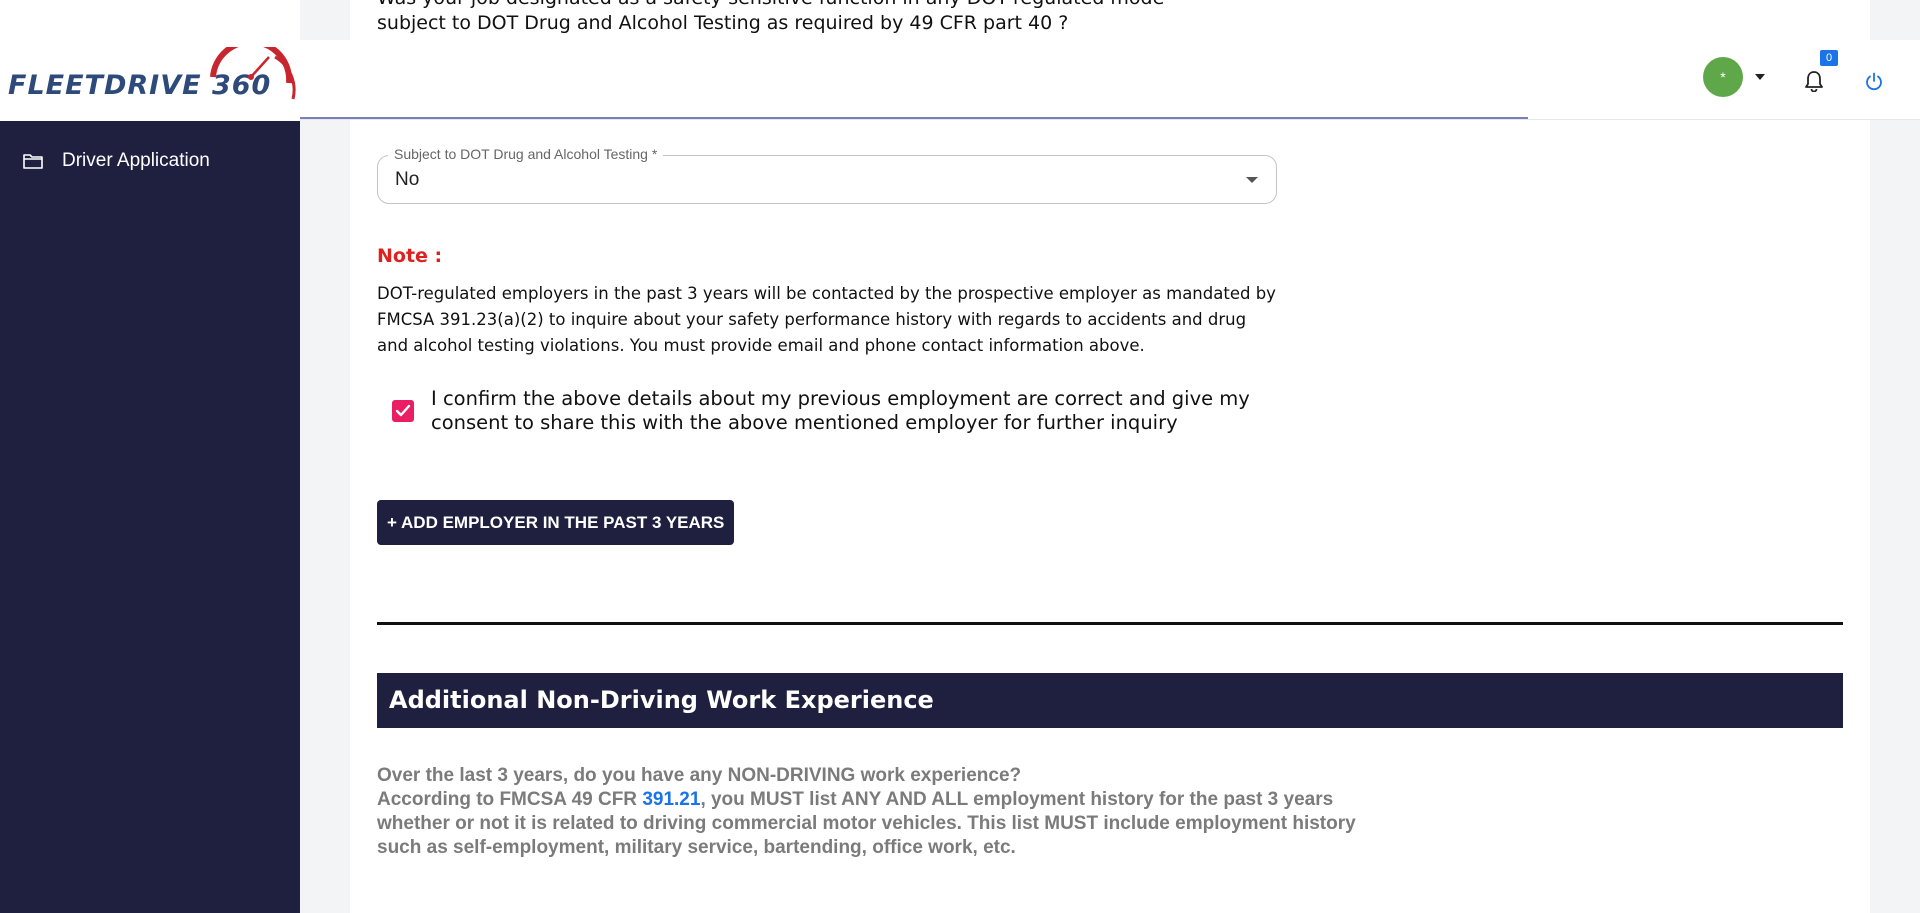 The width and height of the screenshot is (1920, 913). Describe the element at coordinates (1110, 700) in the screenshot. I see `non-driving-section-header: Additional Non-Driving Work Experience` at that location.